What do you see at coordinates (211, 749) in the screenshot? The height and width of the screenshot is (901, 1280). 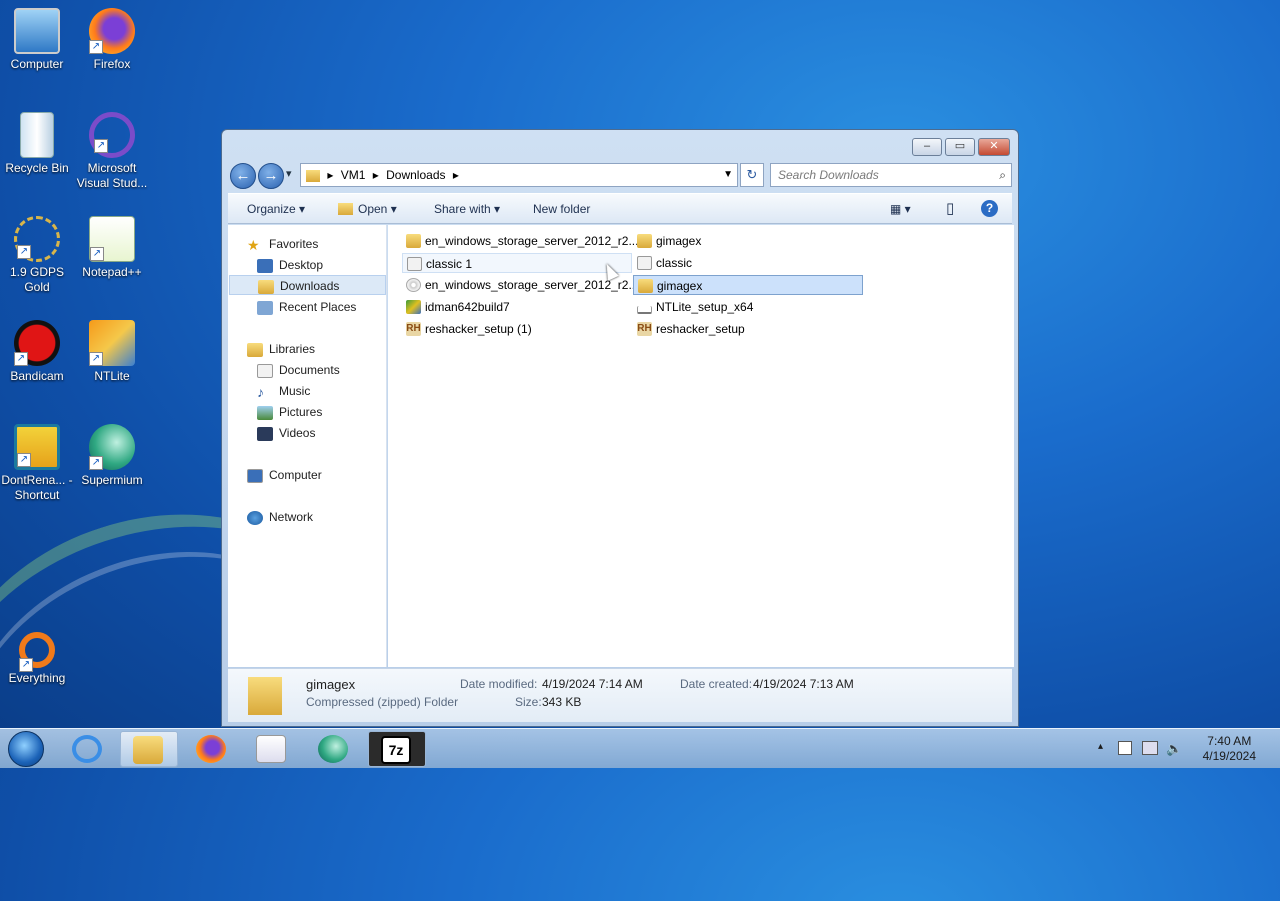 I see `taskbar-firefox` at bounding box center [211, 749].